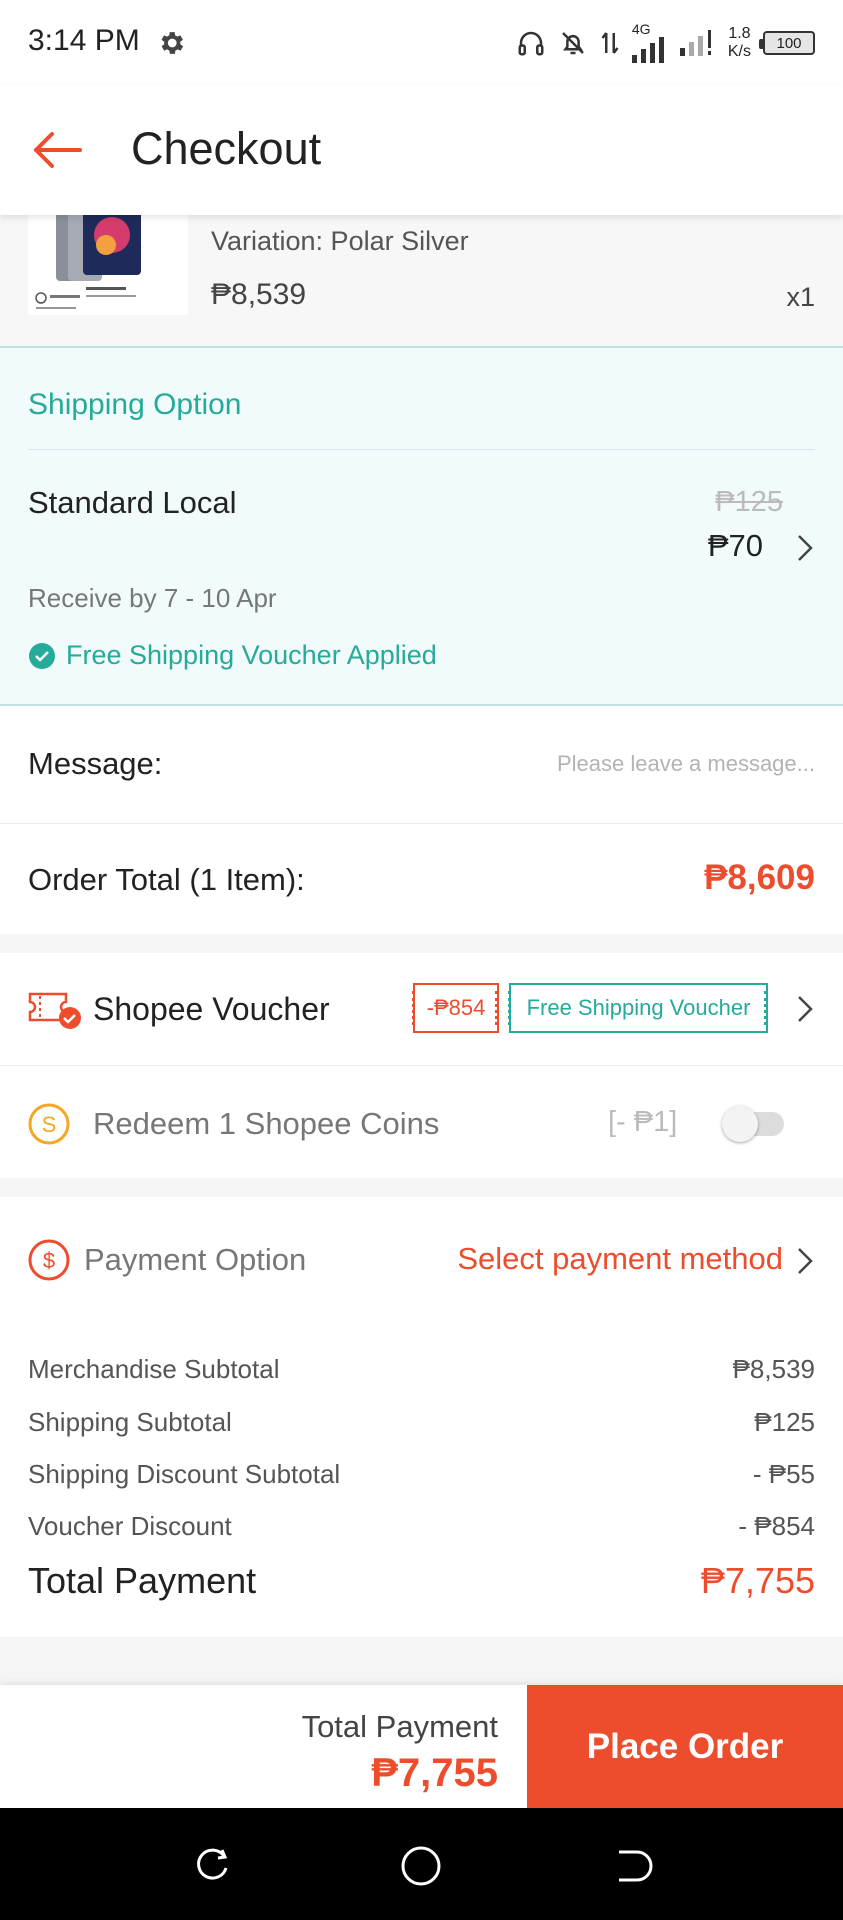 The height and width of the screenshot is (1920, 843). What do you see at coordinates (641, 29) in the screenshot?
I see `network-label: 4G` at bounding box center [641, 29].